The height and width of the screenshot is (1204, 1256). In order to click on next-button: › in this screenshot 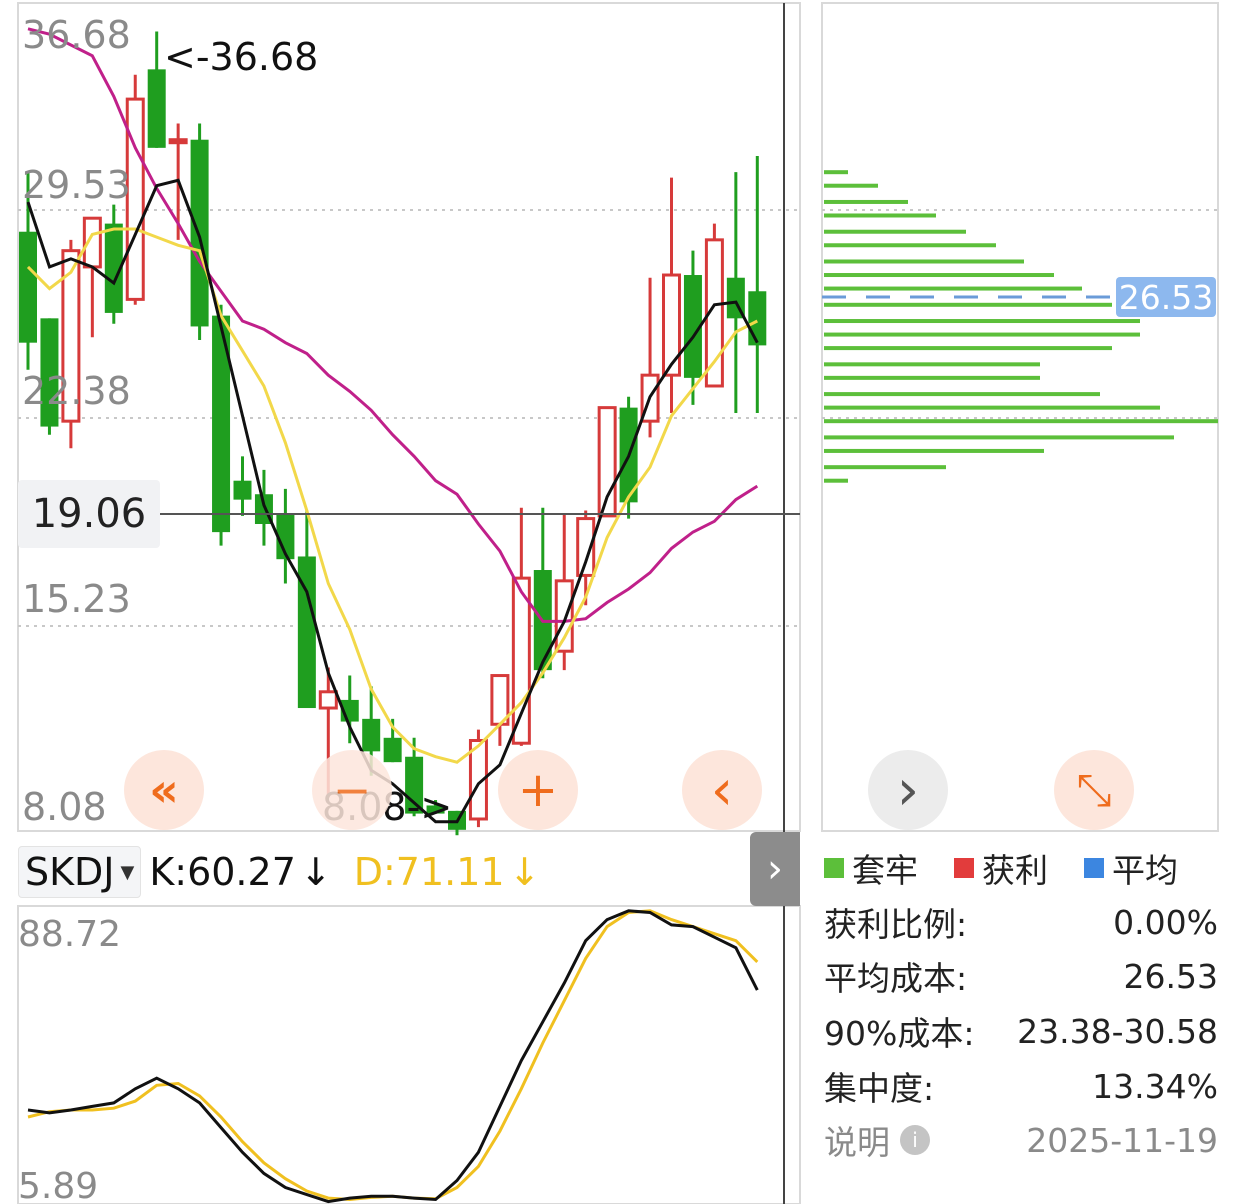, I will do `click(908, 790)`.